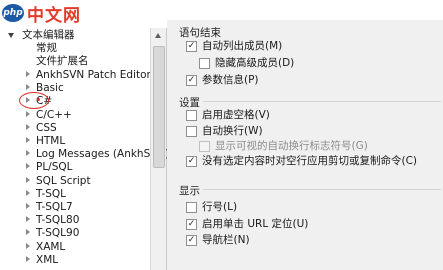 This screenshot has height=270, width=443. I want to click on scroll-thumb, so click(159, 107).